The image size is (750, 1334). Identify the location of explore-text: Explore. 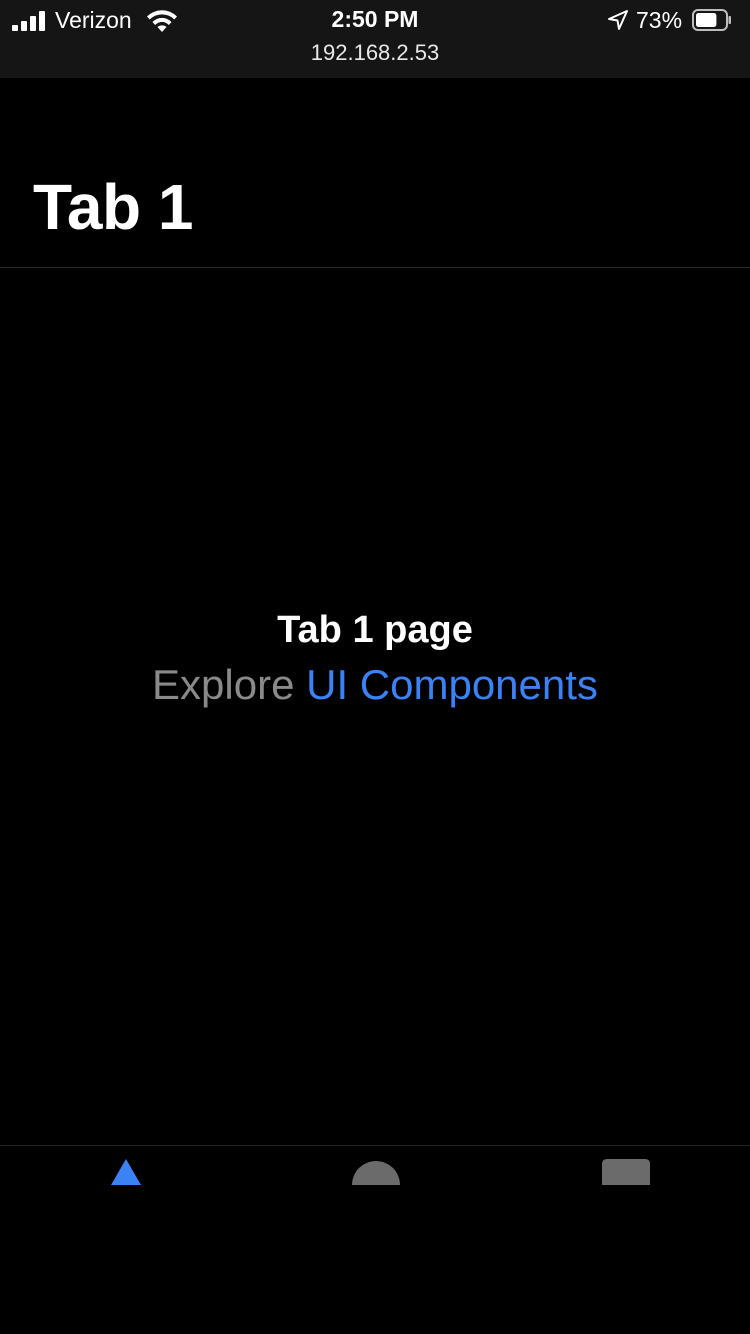
(223, 684).